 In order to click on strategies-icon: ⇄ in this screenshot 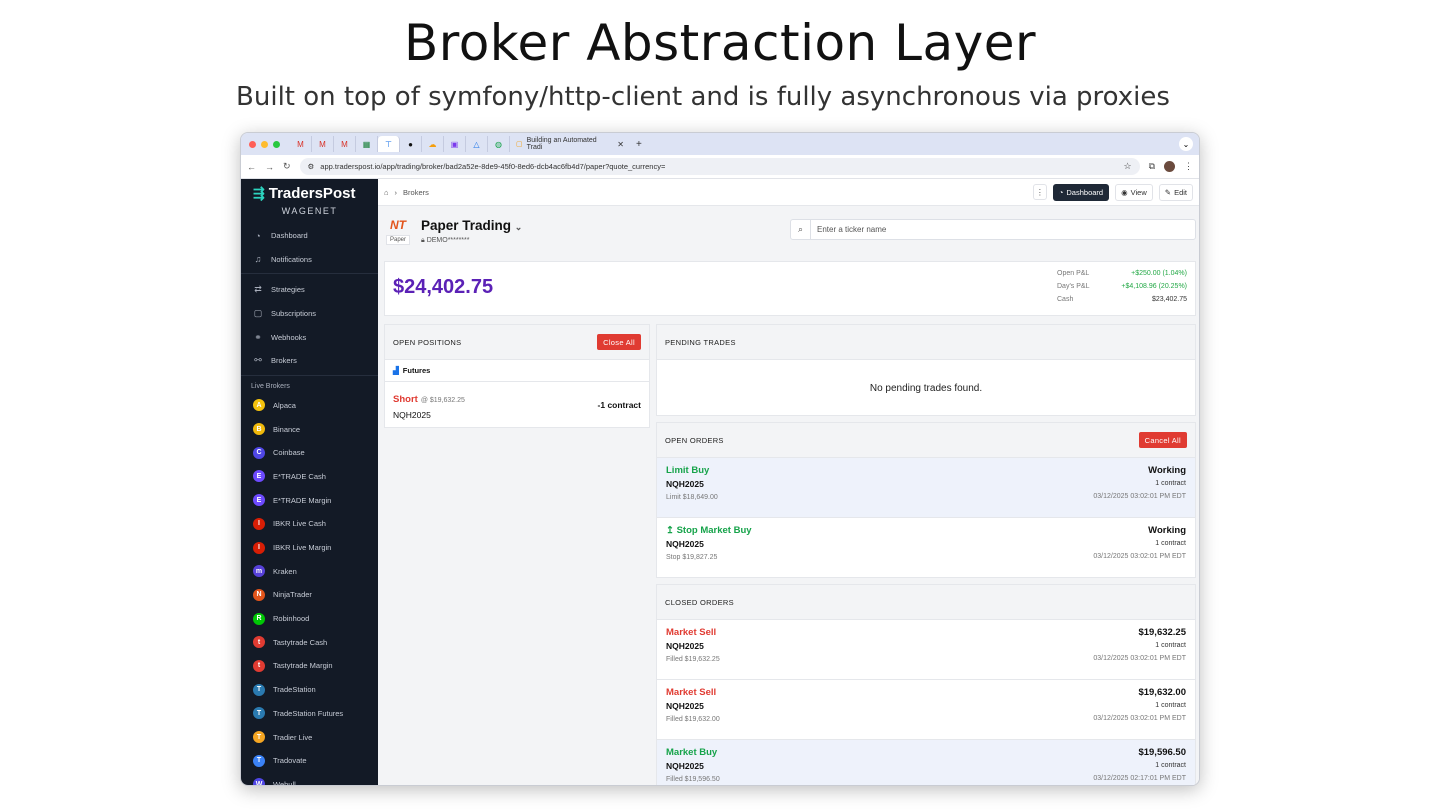, I will do `click(258, 289)`.